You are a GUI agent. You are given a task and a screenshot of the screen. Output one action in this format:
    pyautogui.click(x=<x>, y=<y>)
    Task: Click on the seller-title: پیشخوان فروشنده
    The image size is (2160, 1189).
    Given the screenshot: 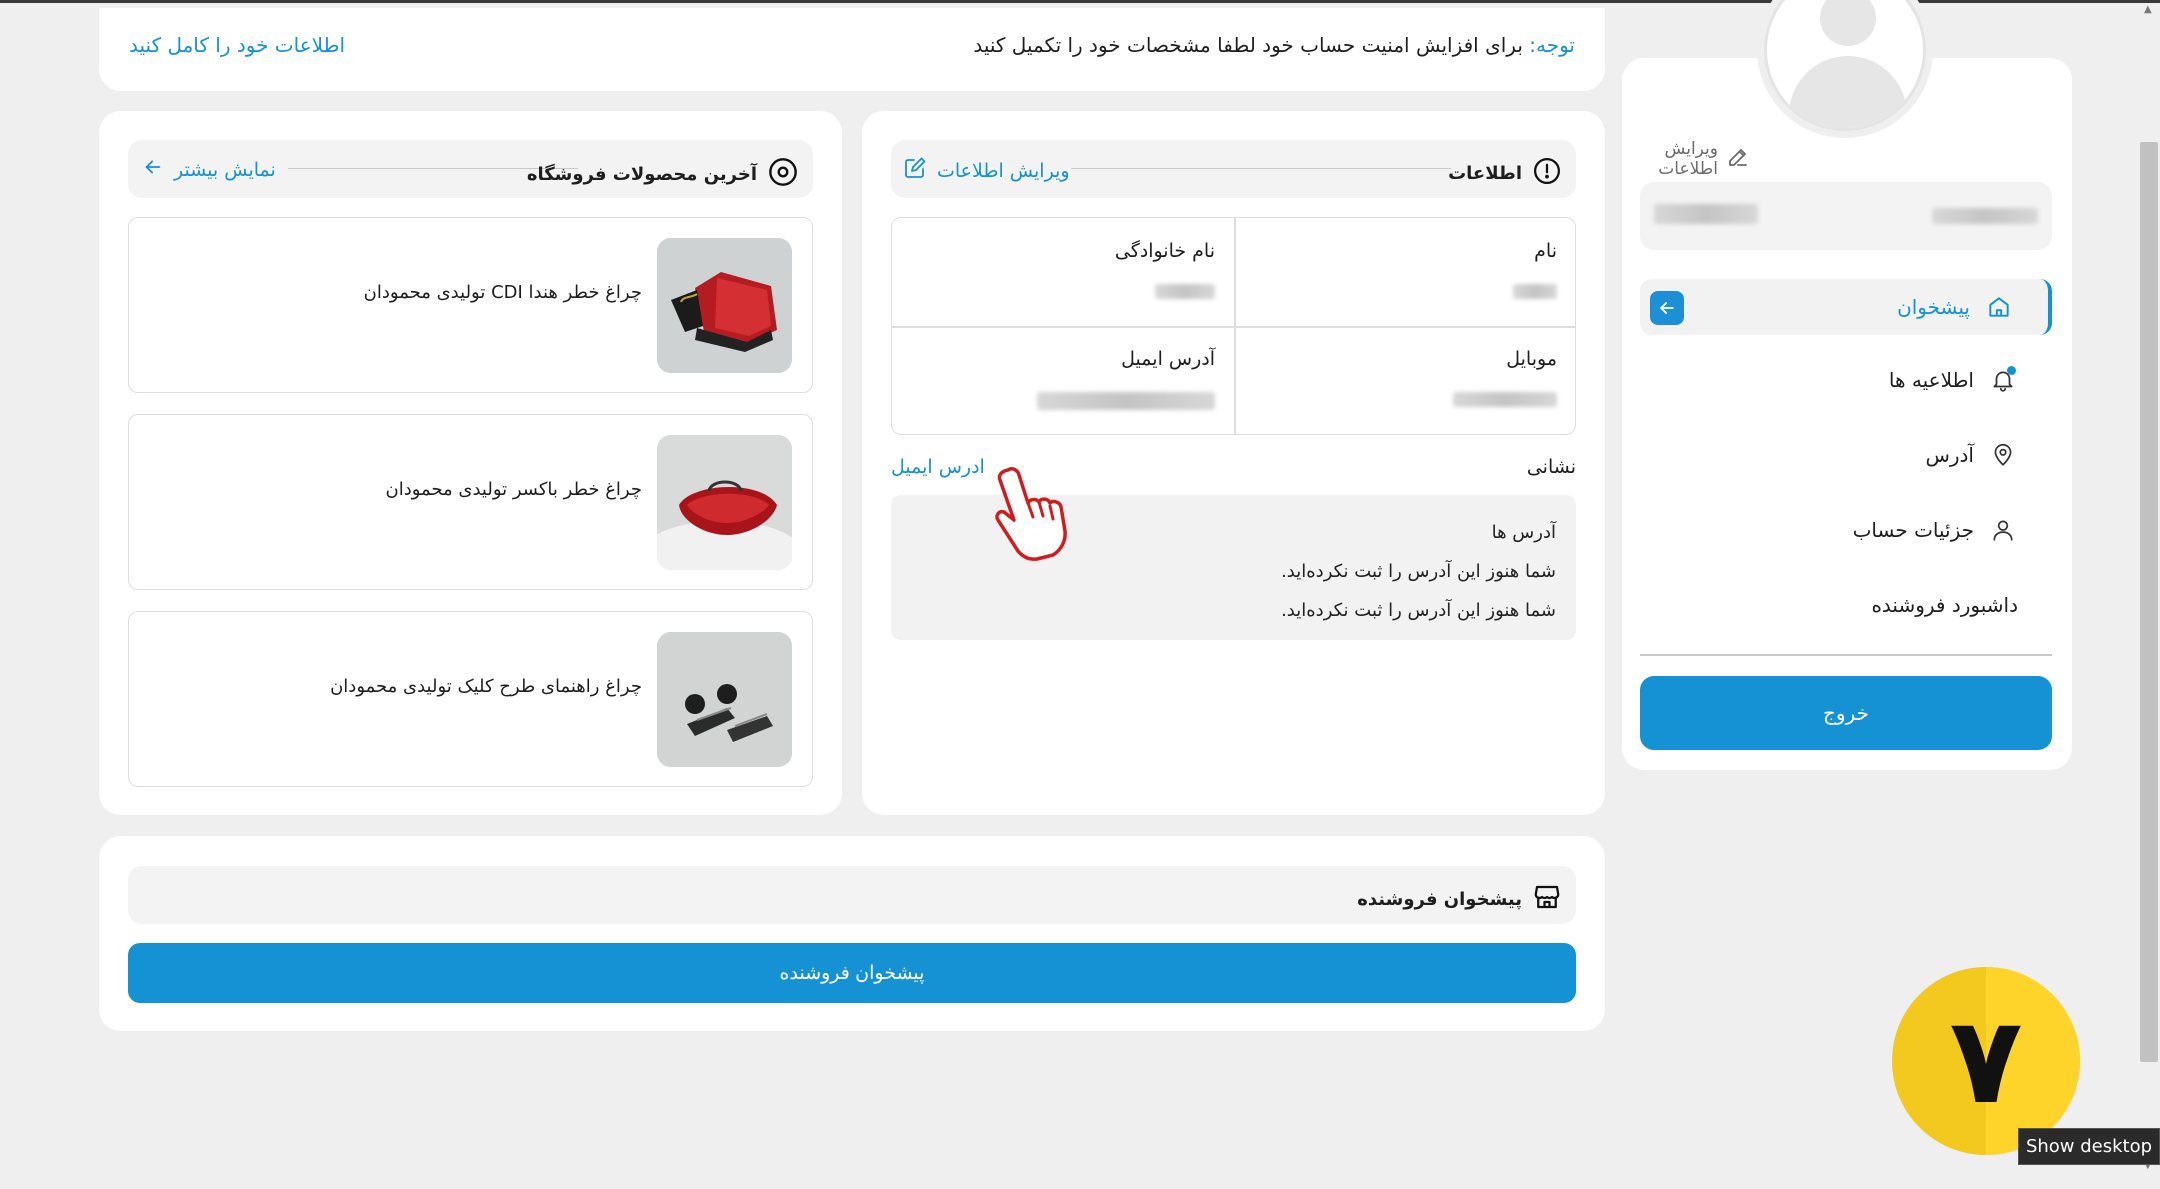 What is the action you would take?
    pyautogui.click(x=1459, y=899)
    